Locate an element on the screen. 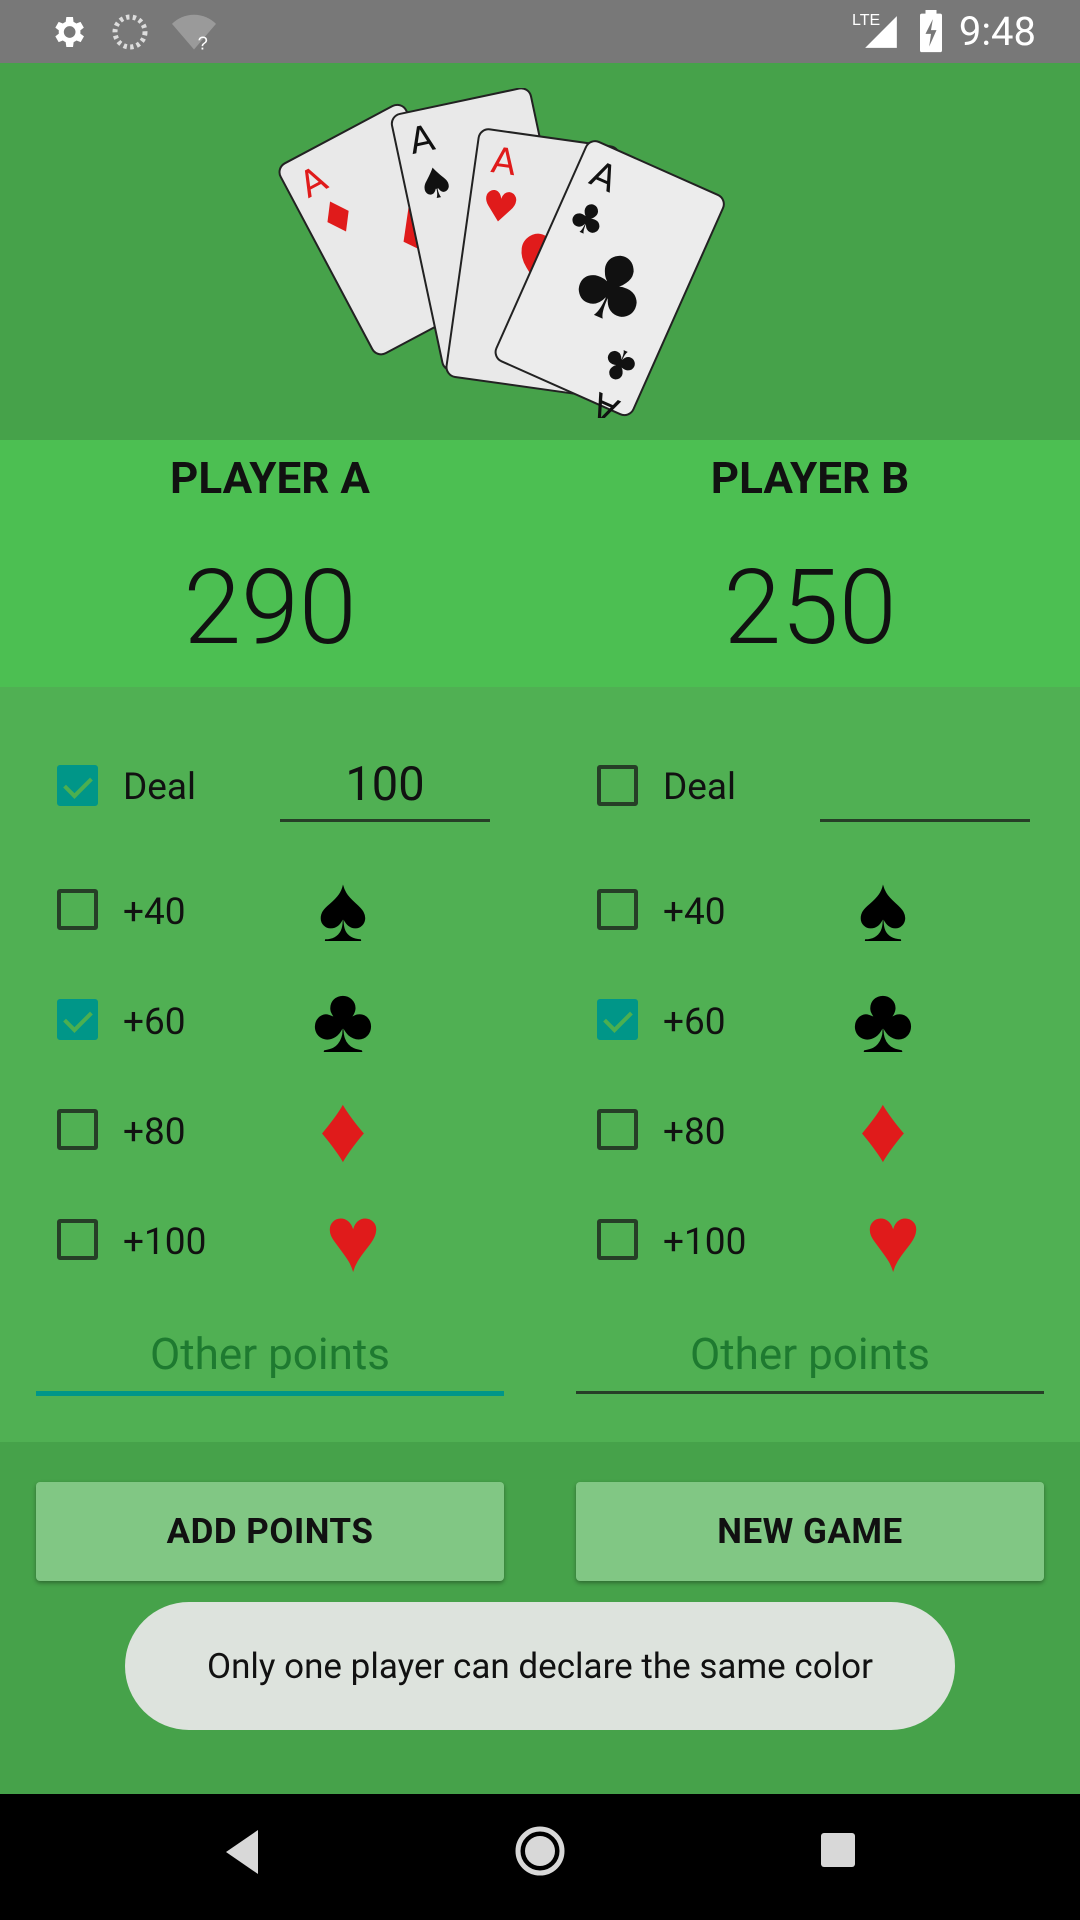  new-game-button: NEW GAME is located at coordinates (810, 1531).